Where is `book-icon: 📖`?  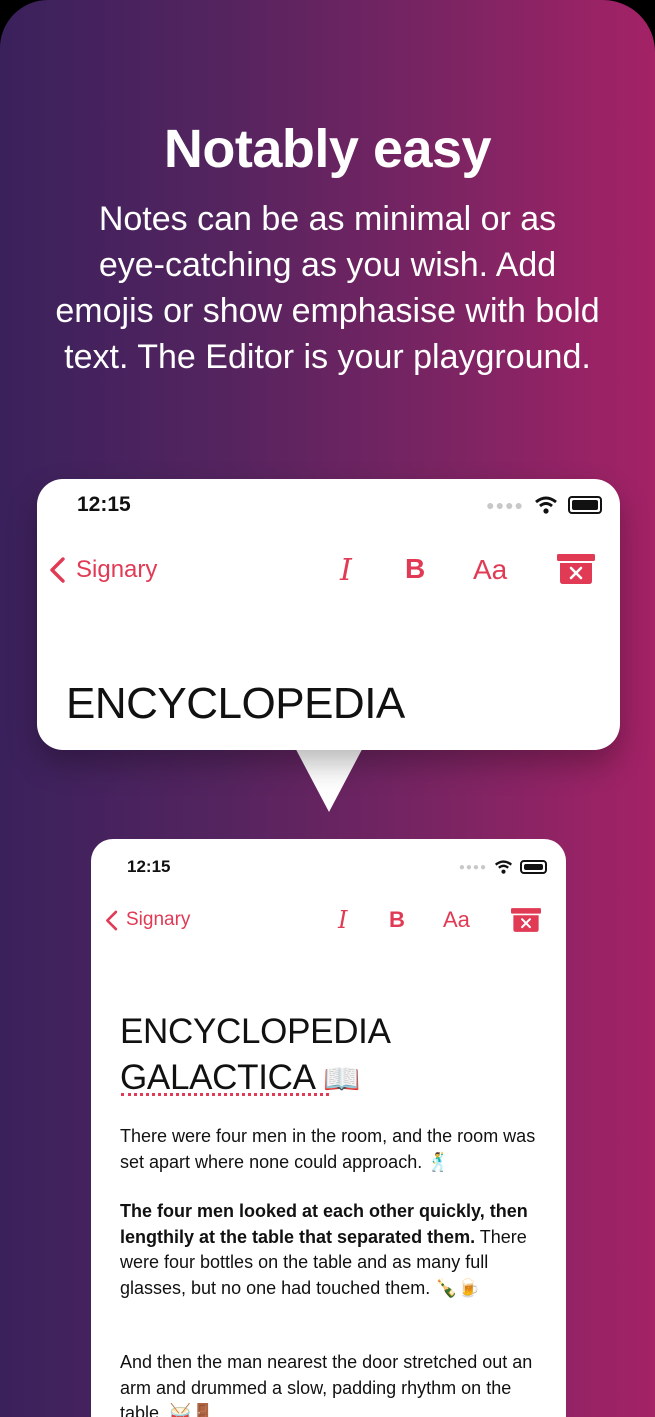 book-icon: 📖 is located at coordinates (342, 1079).